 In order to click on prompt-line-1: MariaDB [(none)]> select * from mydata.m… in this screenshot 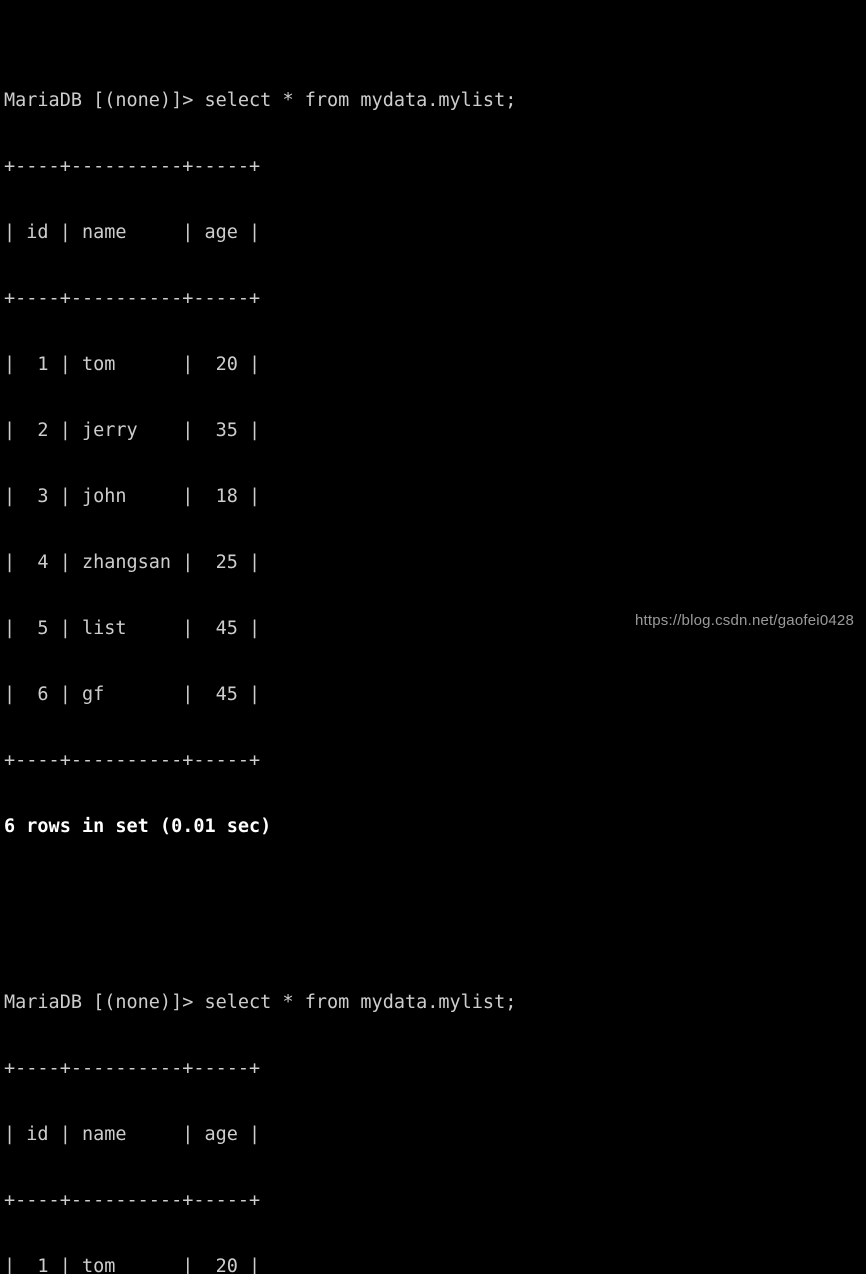, I will do `click(260, 100)`.